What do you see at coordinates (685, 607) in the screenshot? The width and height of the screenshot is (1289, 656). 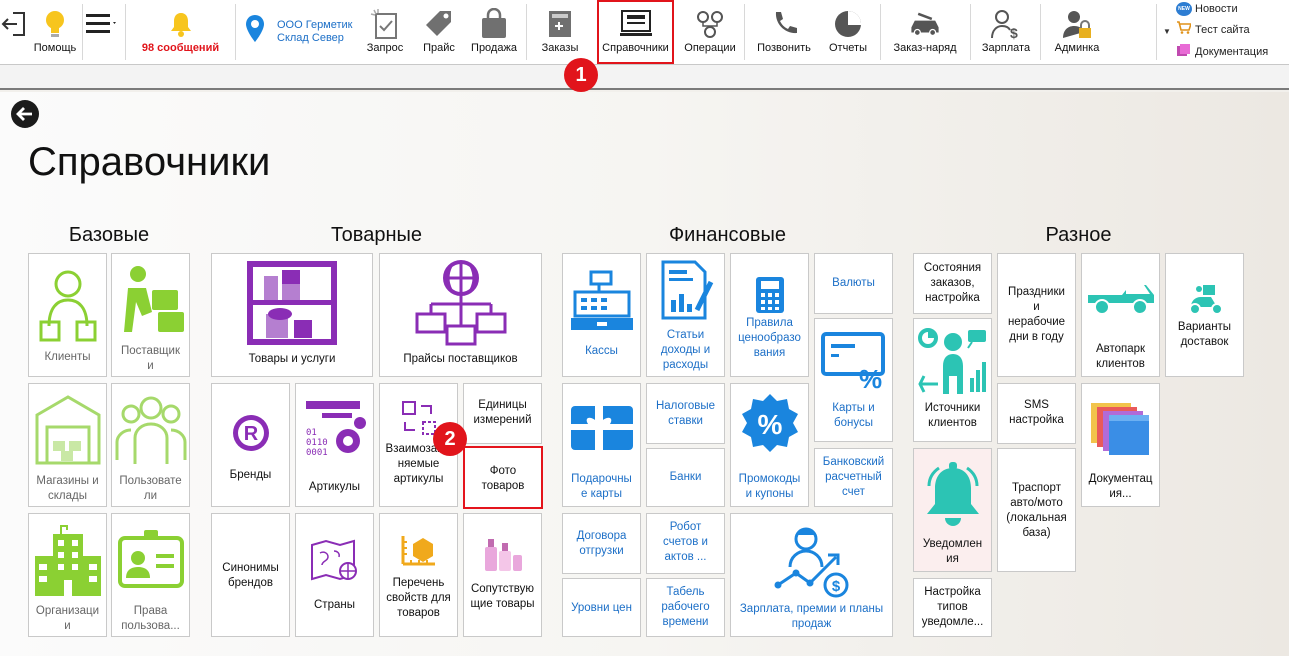 I see `tile-timesheet: Табель рабочего времени` at bounding box center [685, 607].